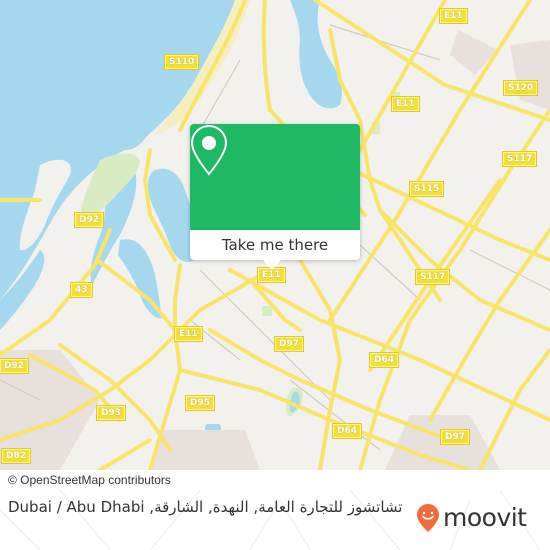 The height and width of the screenshot is (550, 550). I want to click on moovit-logo: moovit, so click(471, 518).